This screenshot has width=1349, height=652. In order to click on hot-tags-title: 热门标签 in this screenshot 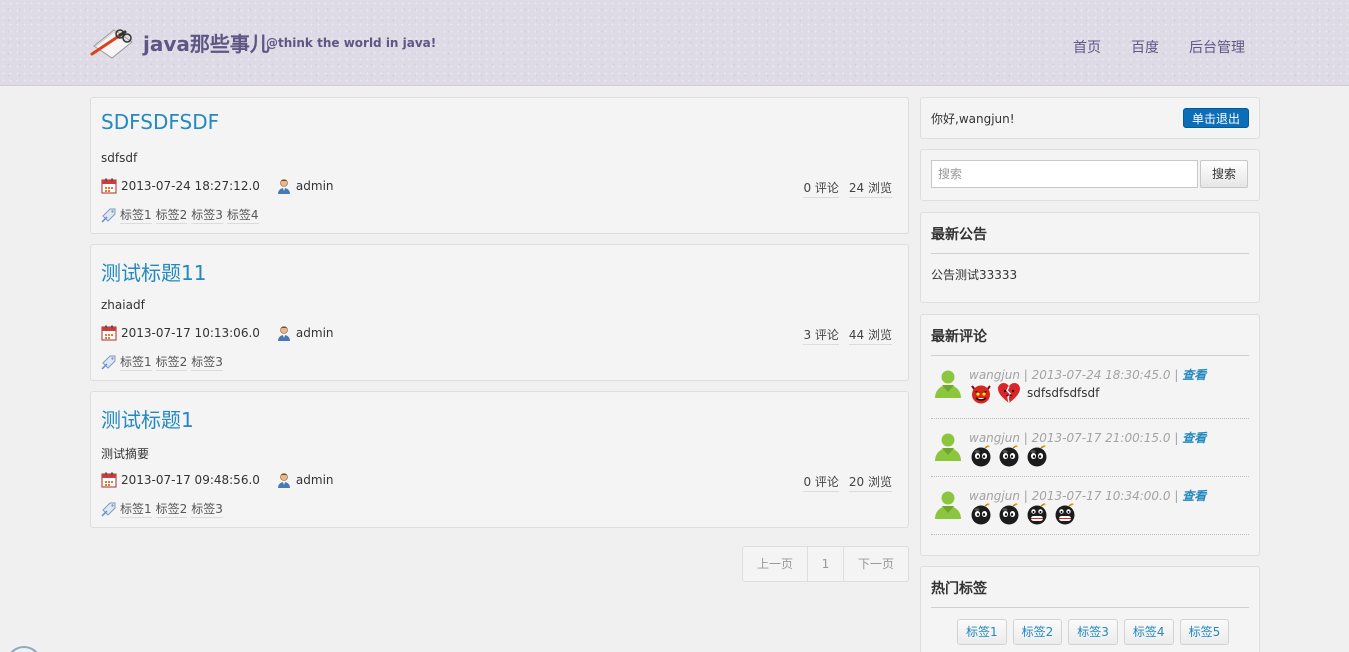, I will do `click(959, 589)`.